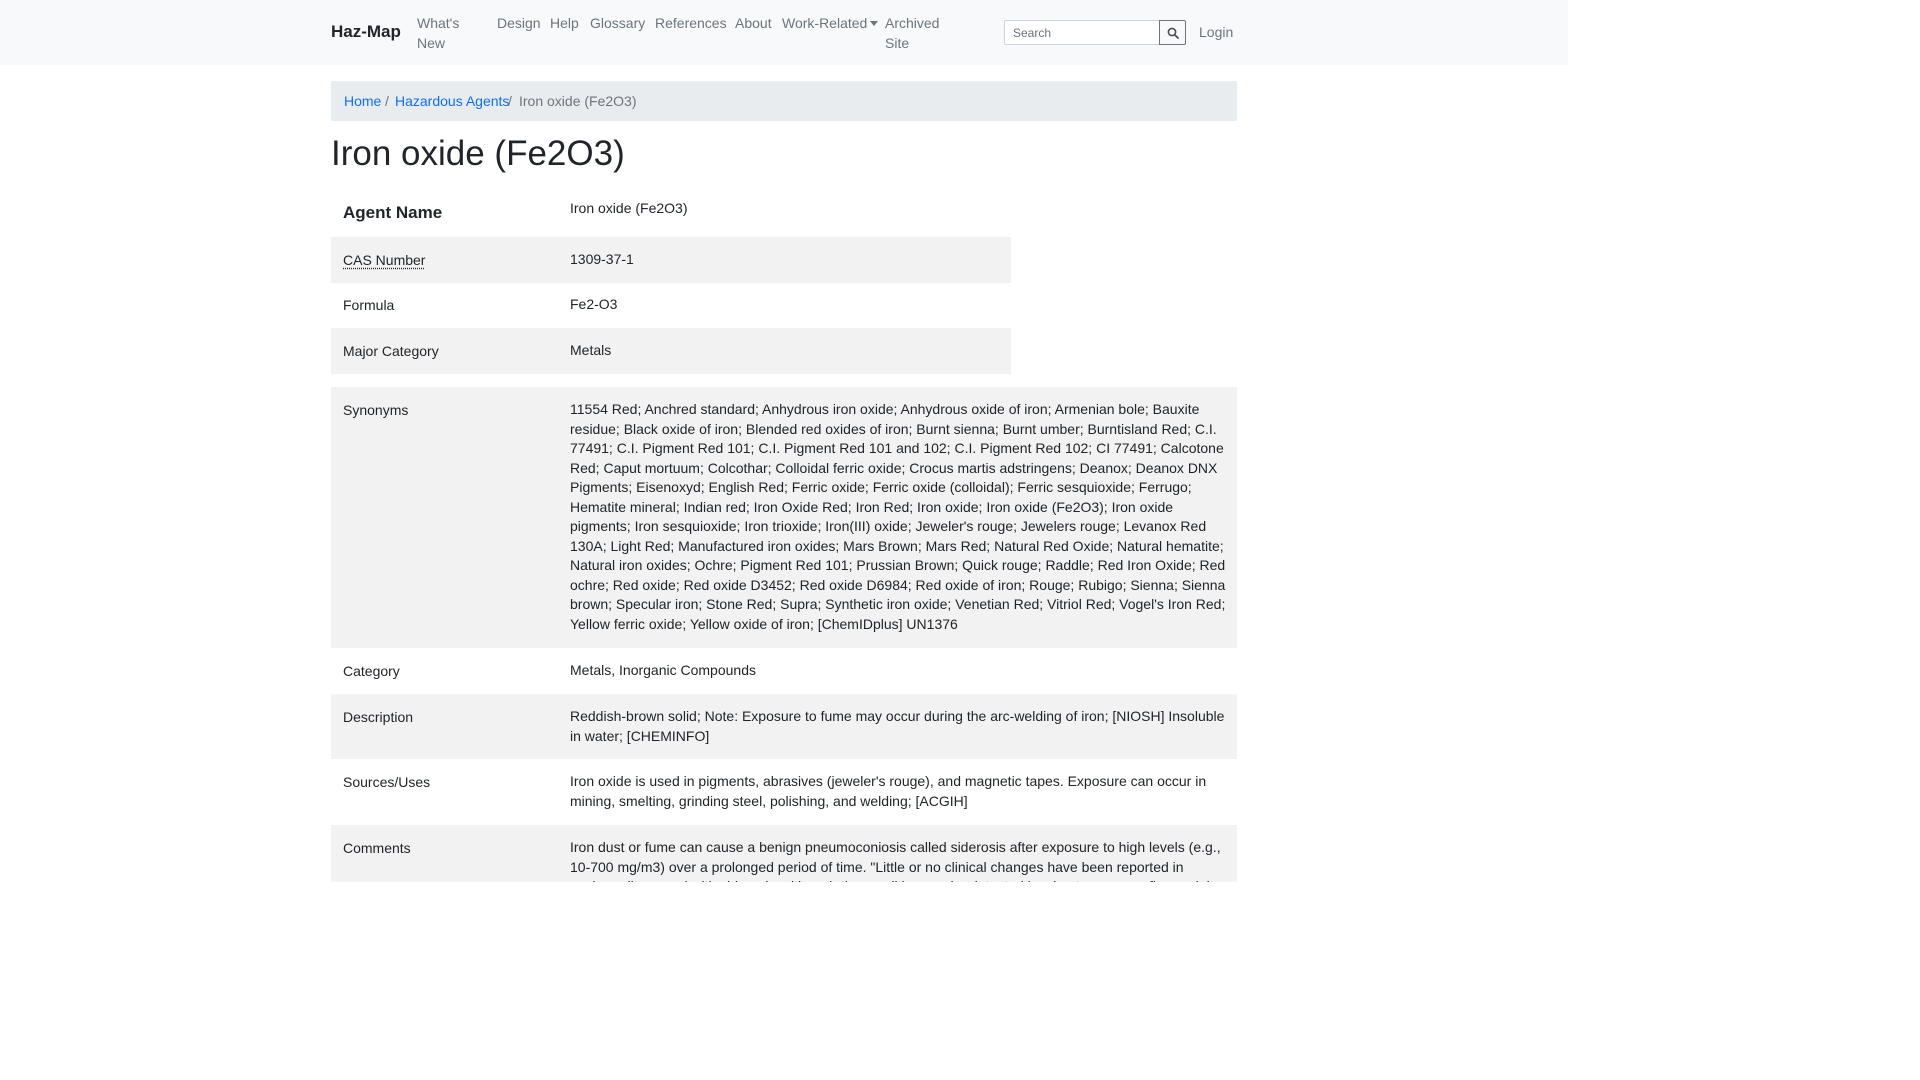  Describe the element at coordinates (671, 260) in the screenshot. I see `detail-row-cas-number: CAS Number 1309-37-1` at that location.